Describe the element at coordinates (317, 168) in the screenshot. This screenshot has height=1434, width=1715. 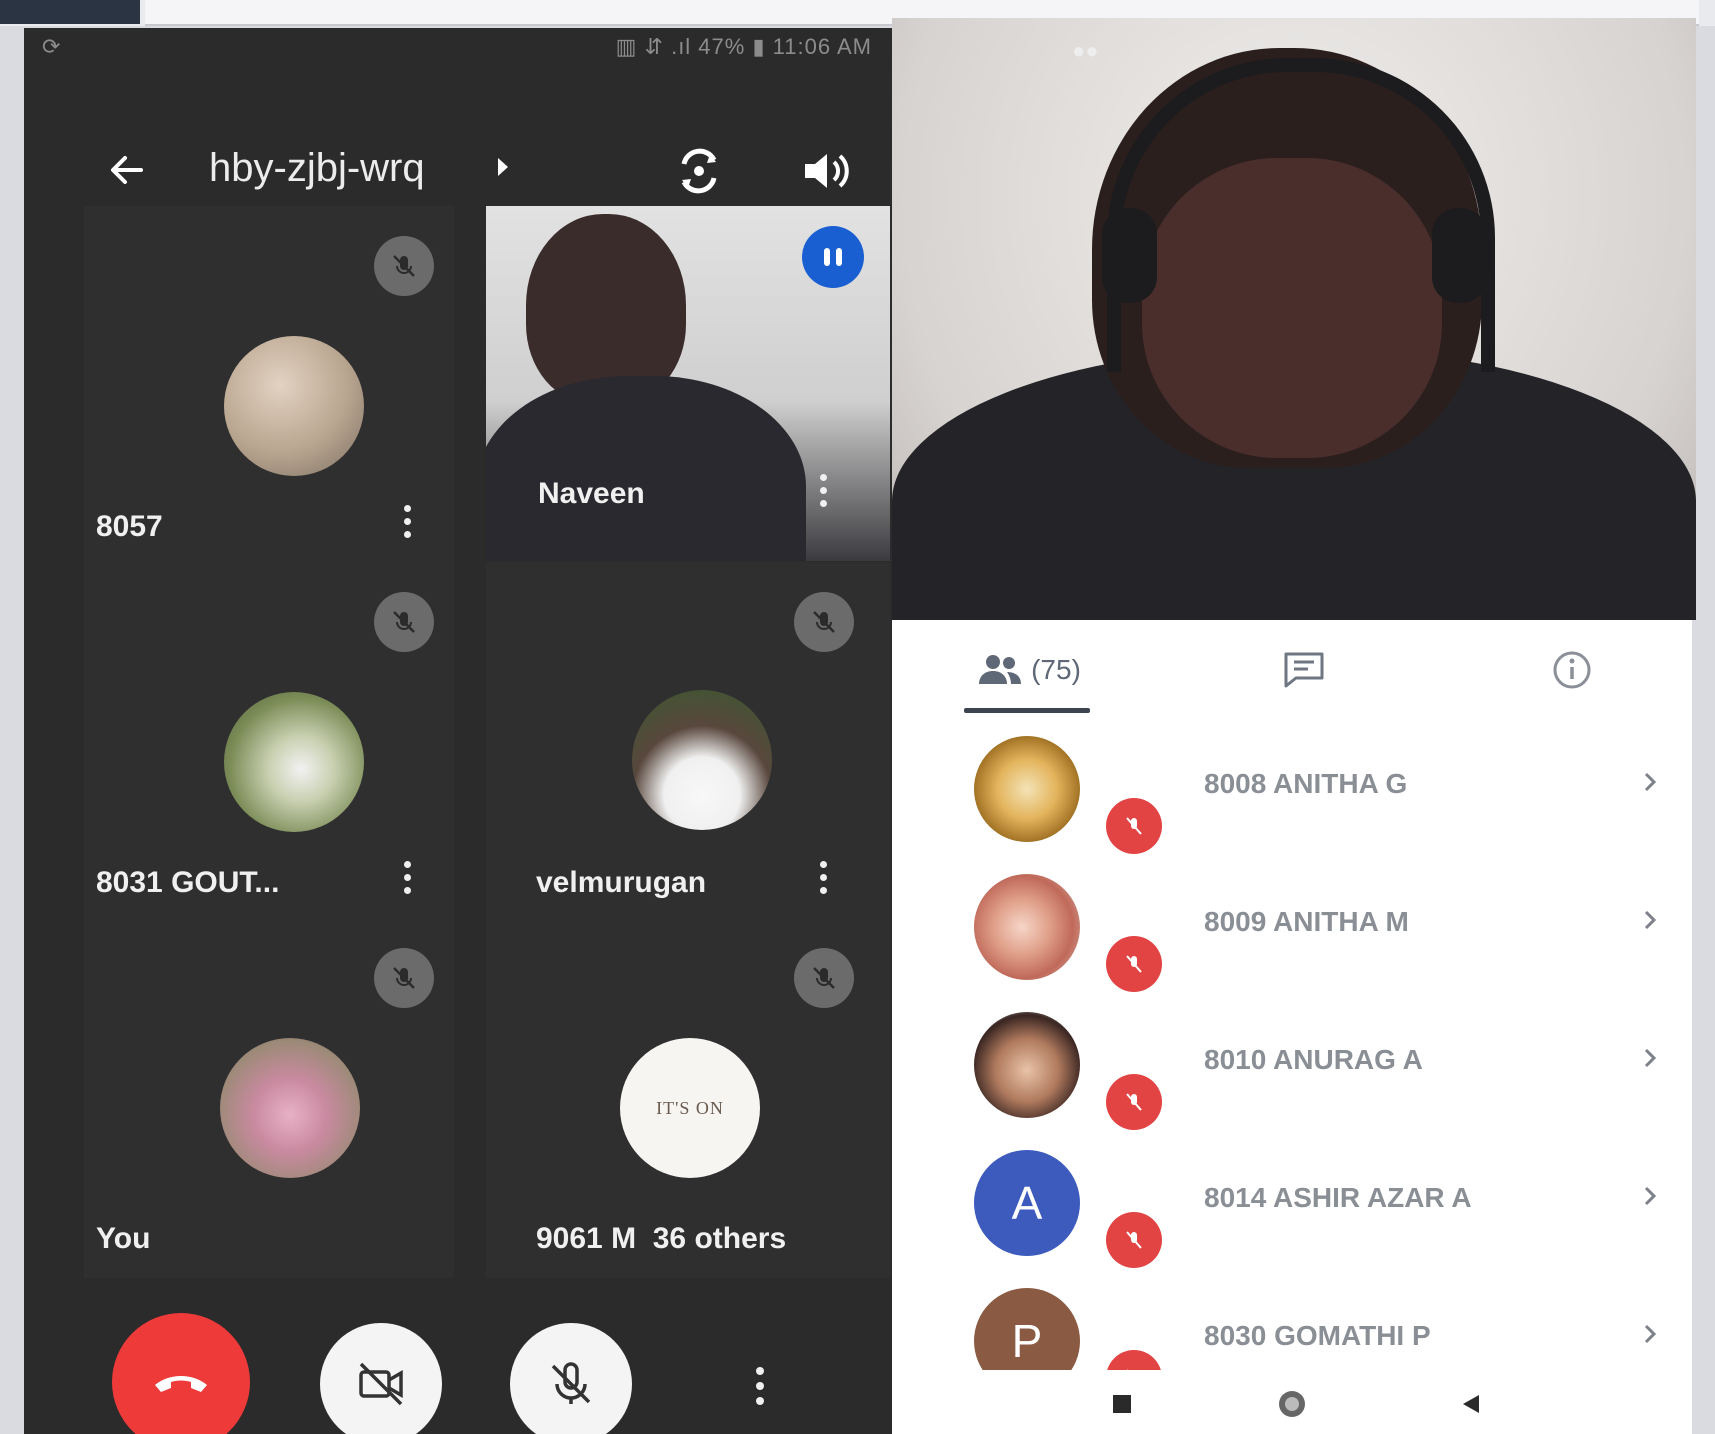
I see `meeting-code: hby-zjbj-wrq` at that location.